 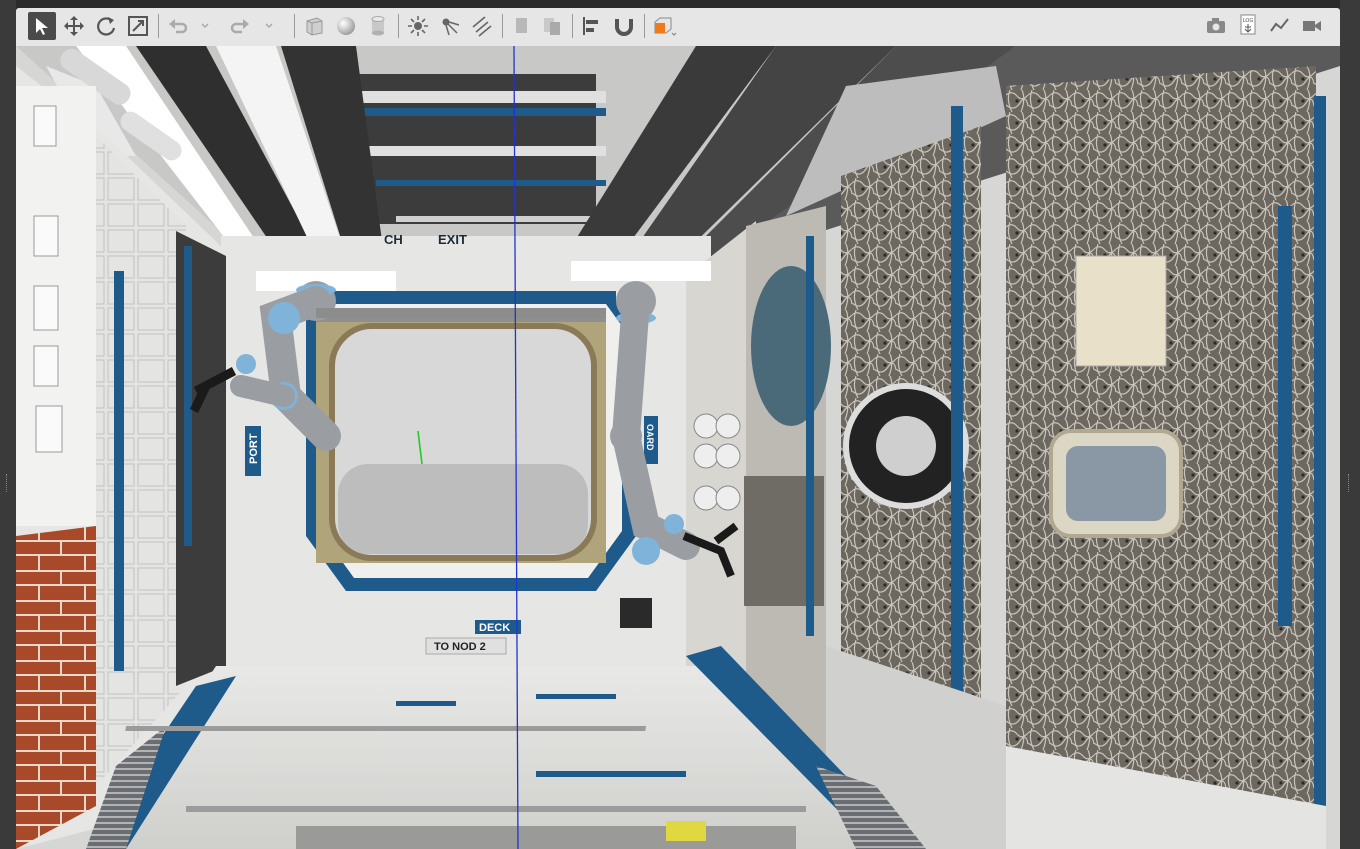 I want to click on select-tool-button, so click(x=42, y=26).